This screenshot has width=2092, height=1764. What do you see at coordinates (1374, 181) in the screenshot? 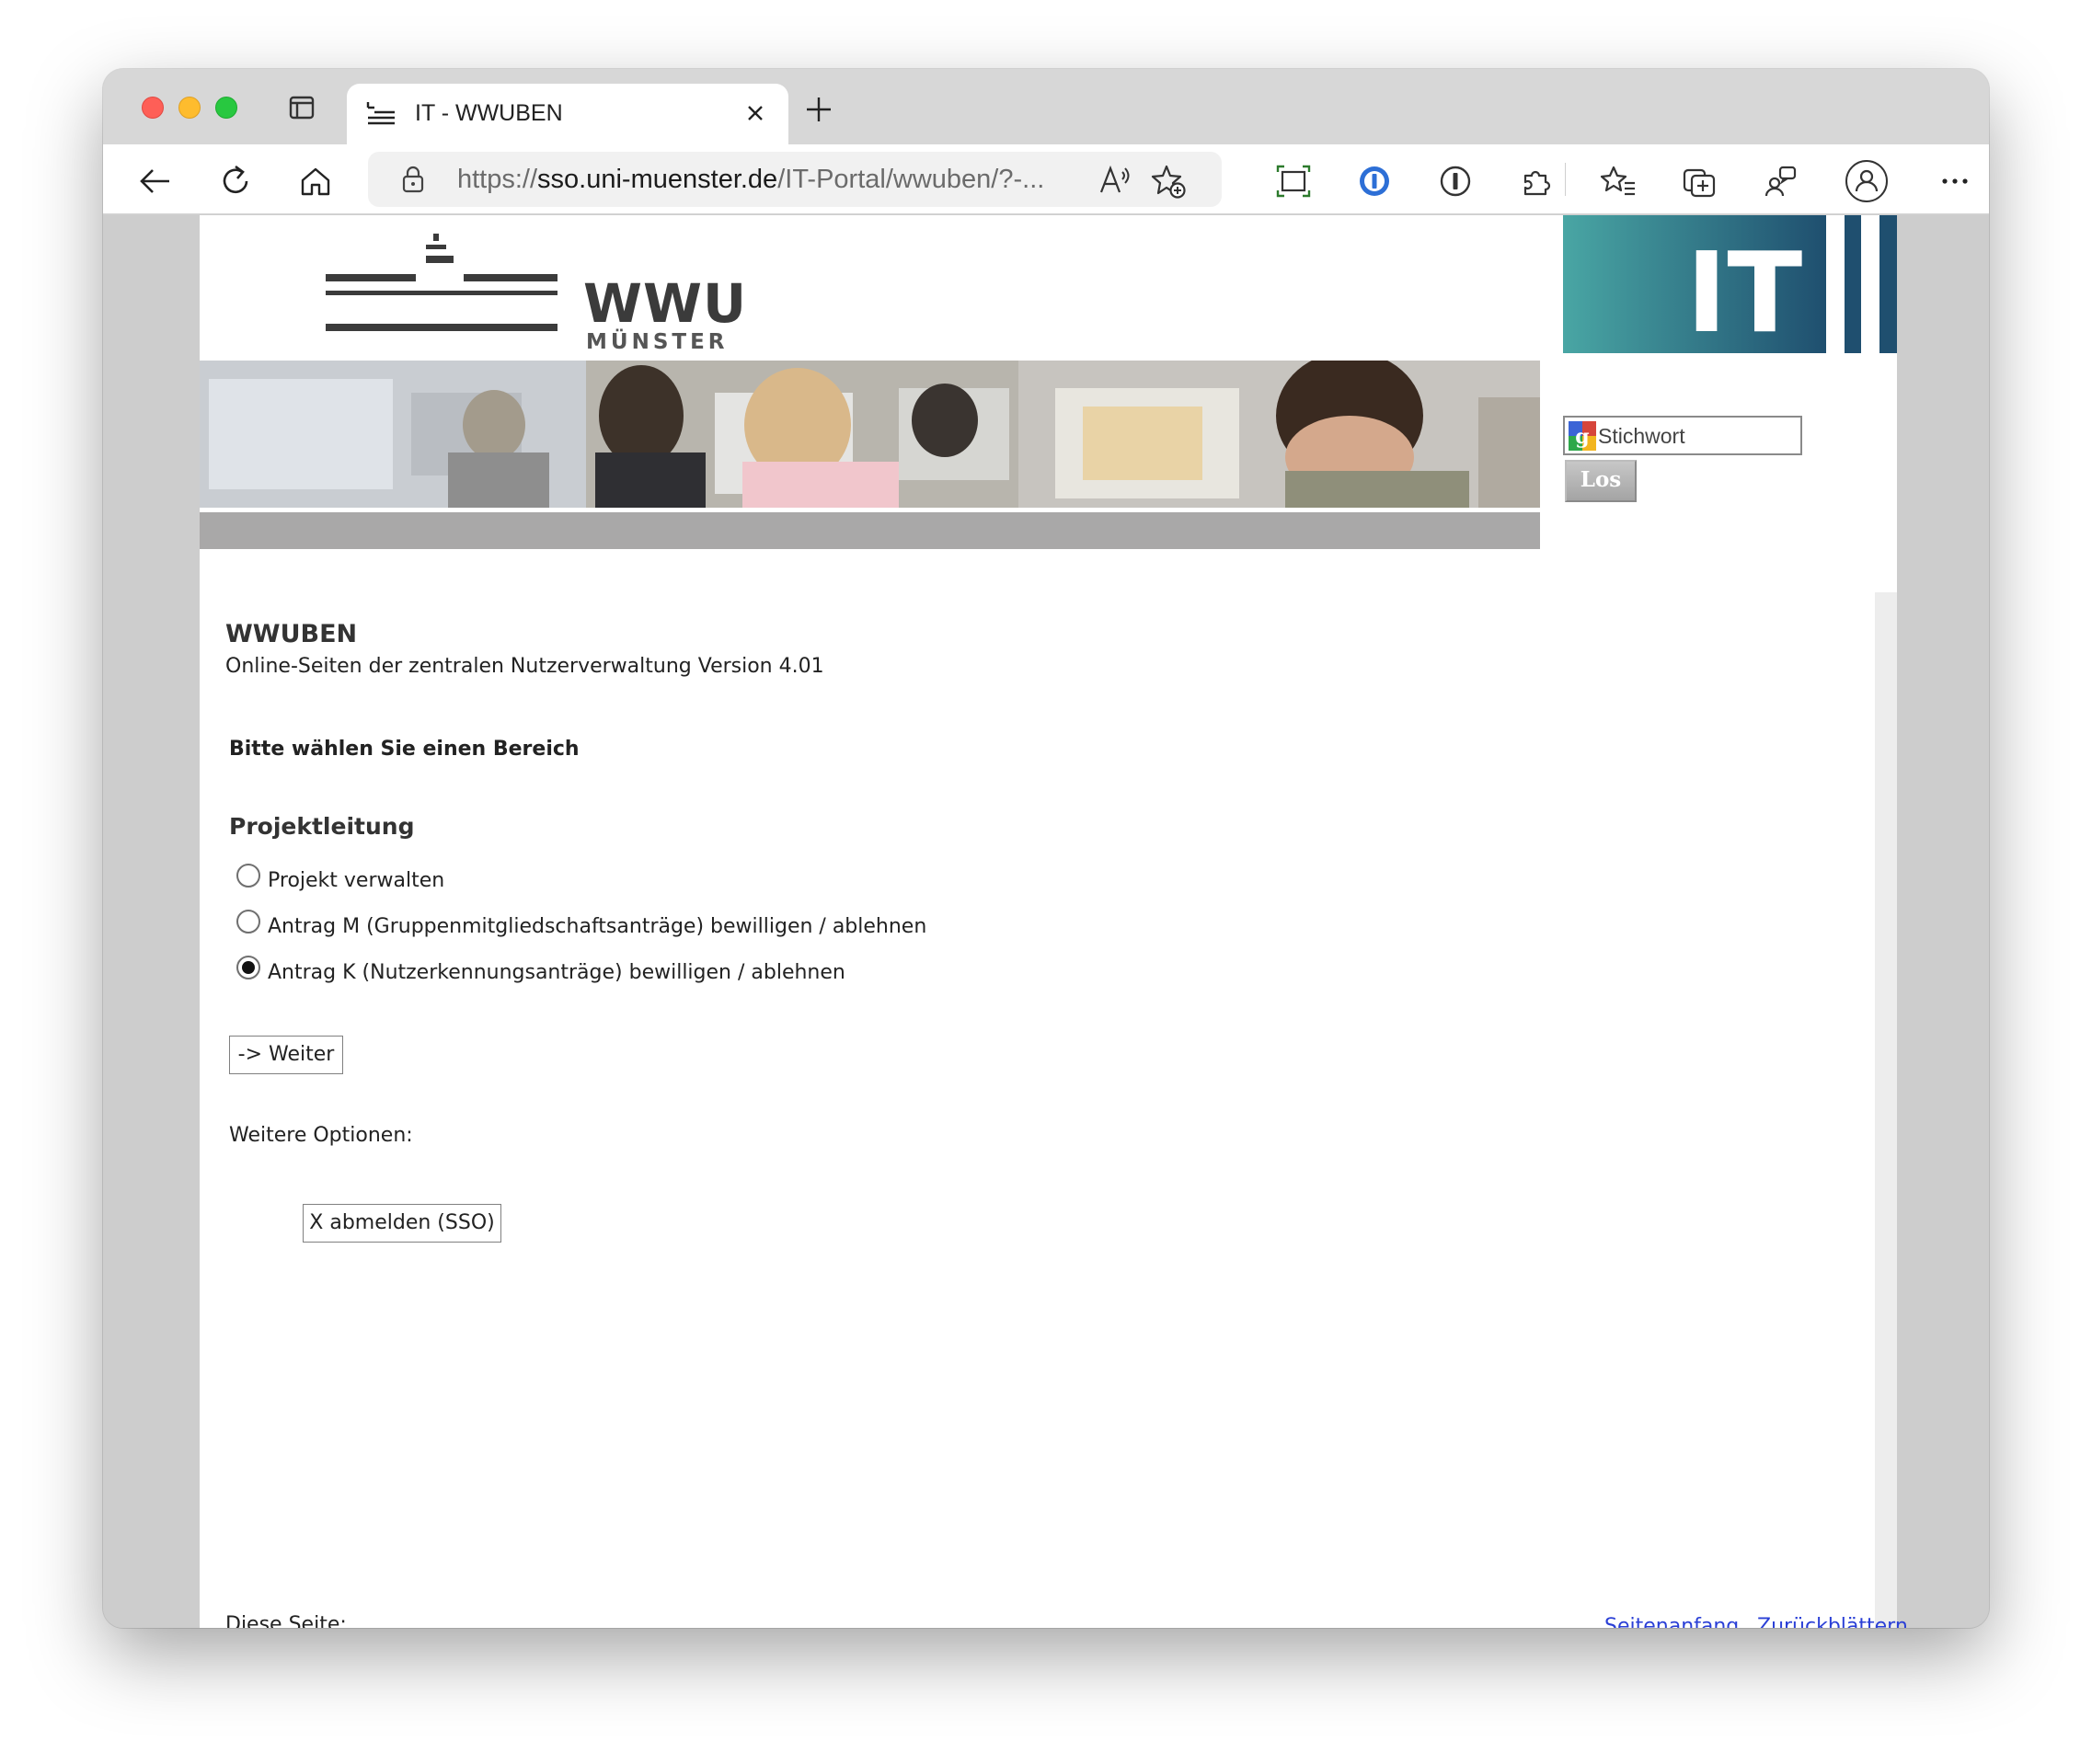
I see `password-manager-icon` at bounding box center [1374, 181].